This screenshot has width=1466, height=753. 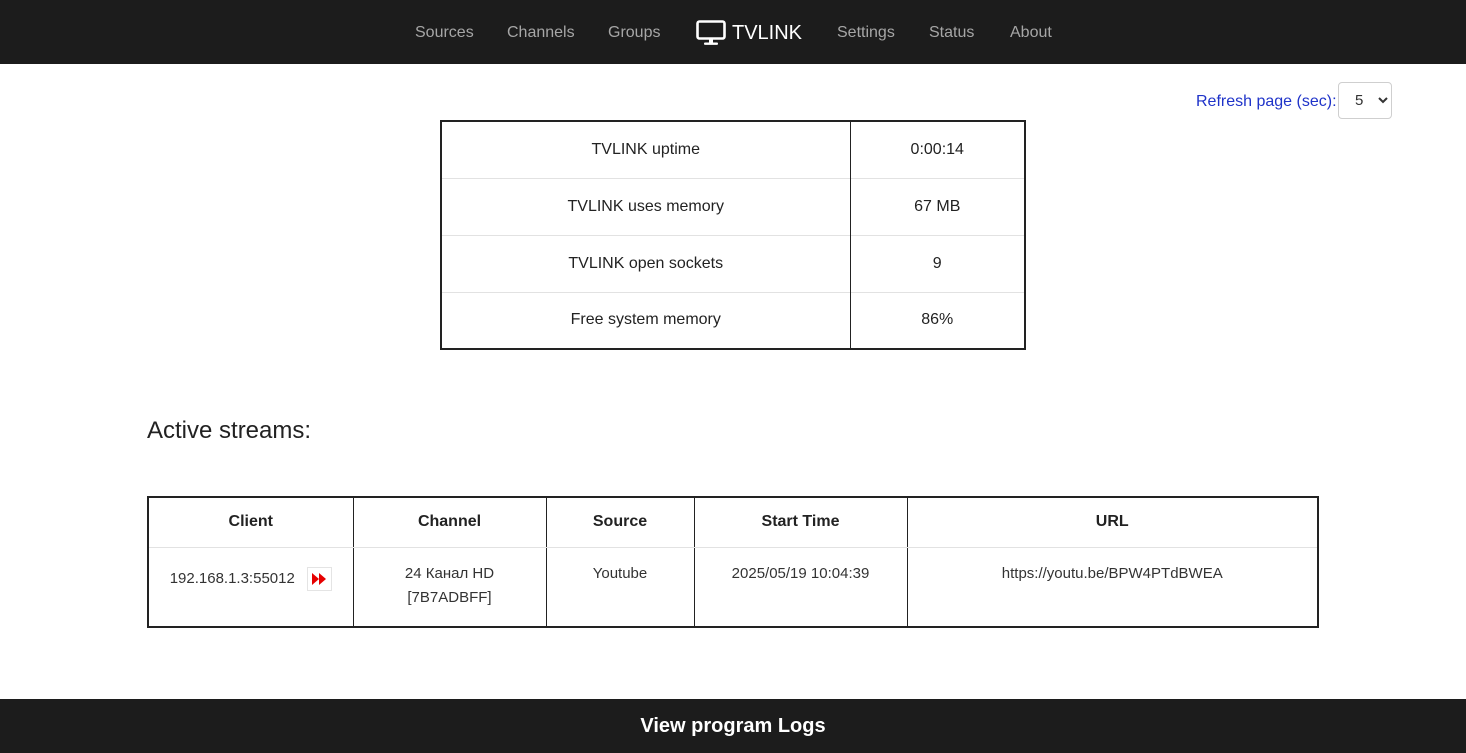 I want to click on streams-header-row: Client Channel Source Start Time URL, so click(x=733, y=522).